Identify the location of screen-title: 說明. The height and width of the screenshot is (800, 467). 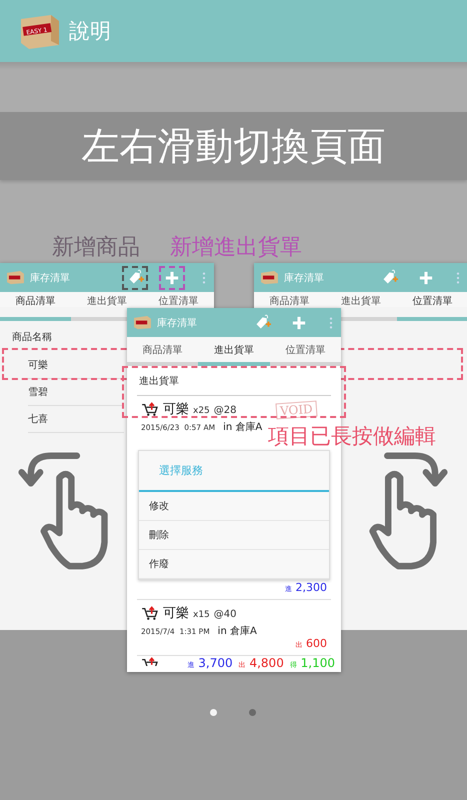
(90, 31).